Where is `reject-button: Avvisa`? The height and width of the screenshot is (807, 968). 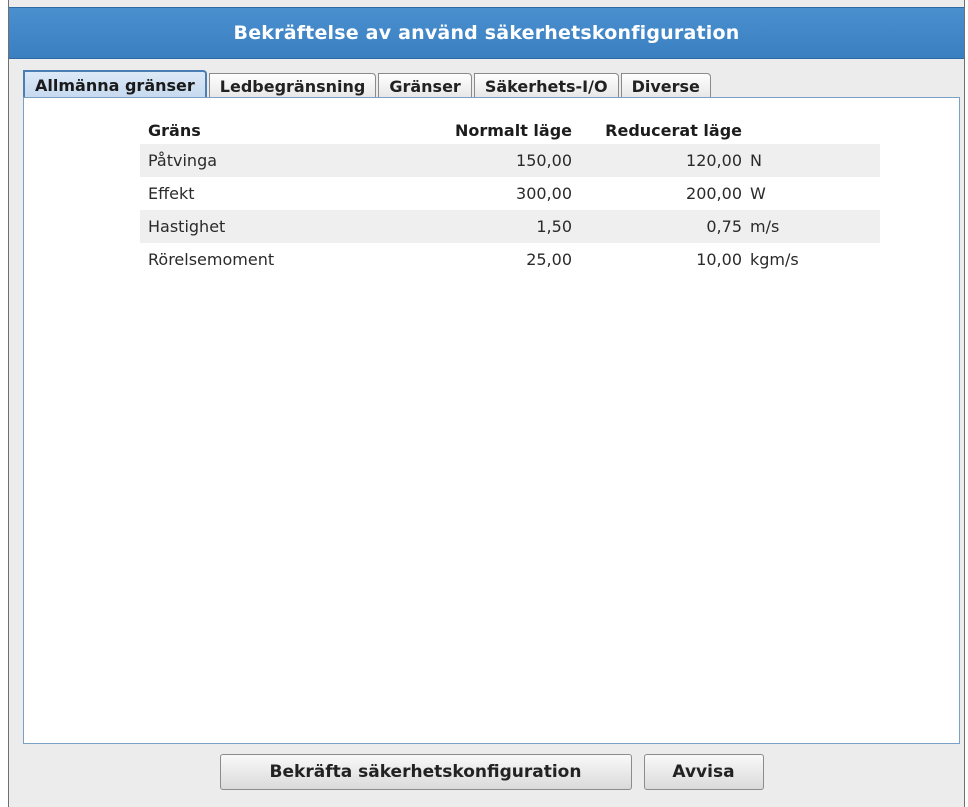 reject-button: Avvisa is located at coordinates (703, 772).